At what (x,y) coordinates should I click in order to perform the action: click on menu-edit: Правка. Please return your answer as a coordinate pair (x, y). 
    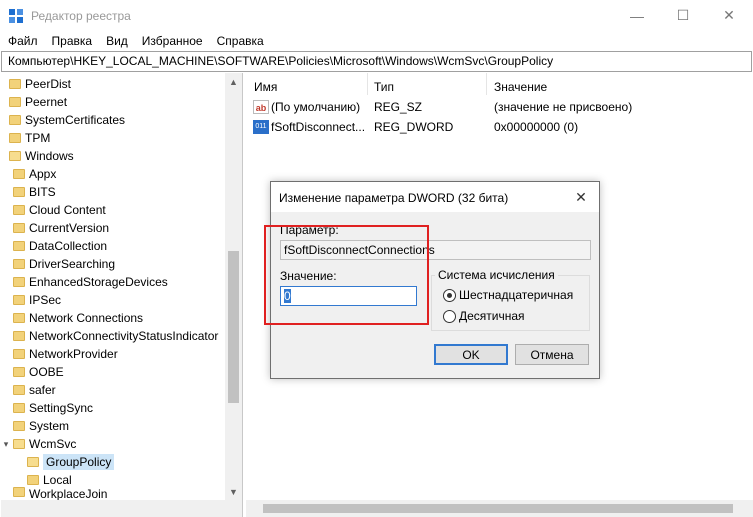
    Looking at the image, I should click on (75, 41).